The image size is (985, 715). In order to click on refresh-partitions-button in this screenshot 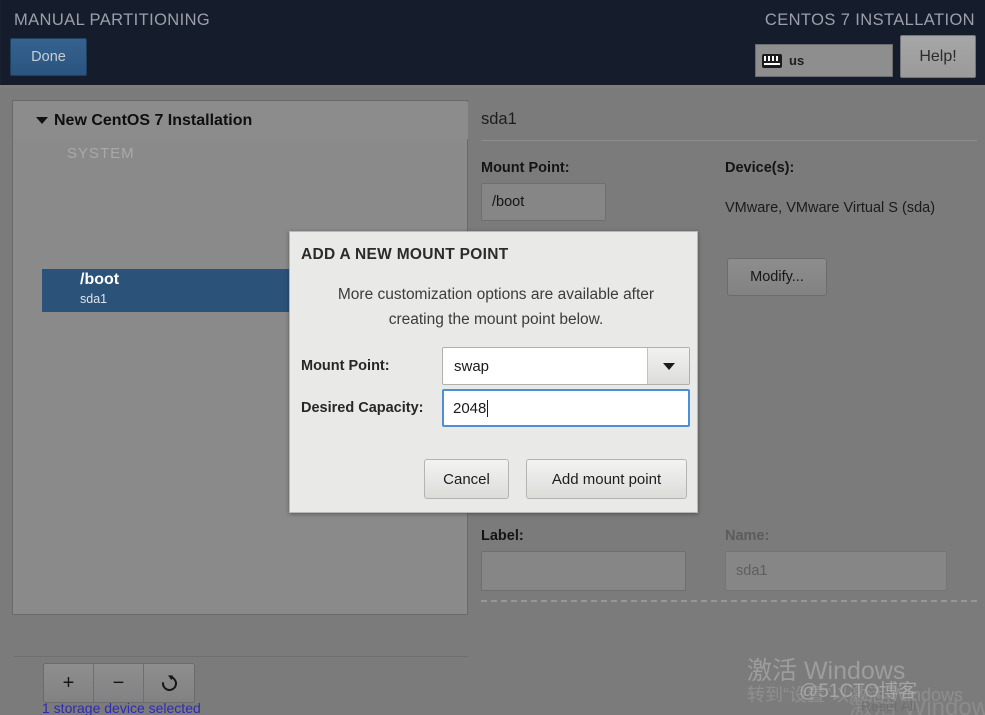, I will do `click(169, 683)`.